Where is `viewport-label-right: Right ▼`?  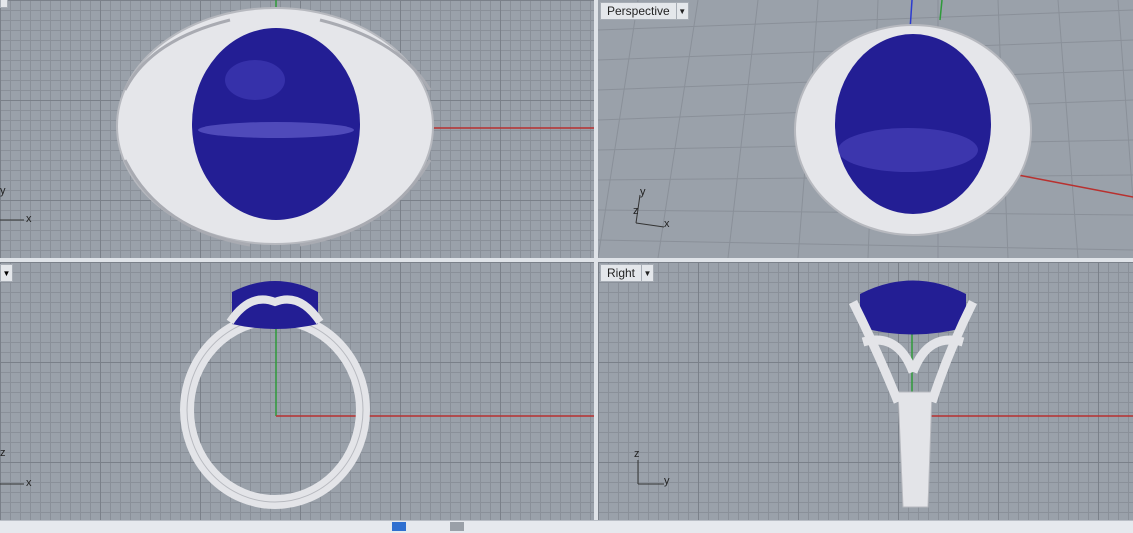
viewport-label-right: Right ▼ is located at coordinates (627, 273).